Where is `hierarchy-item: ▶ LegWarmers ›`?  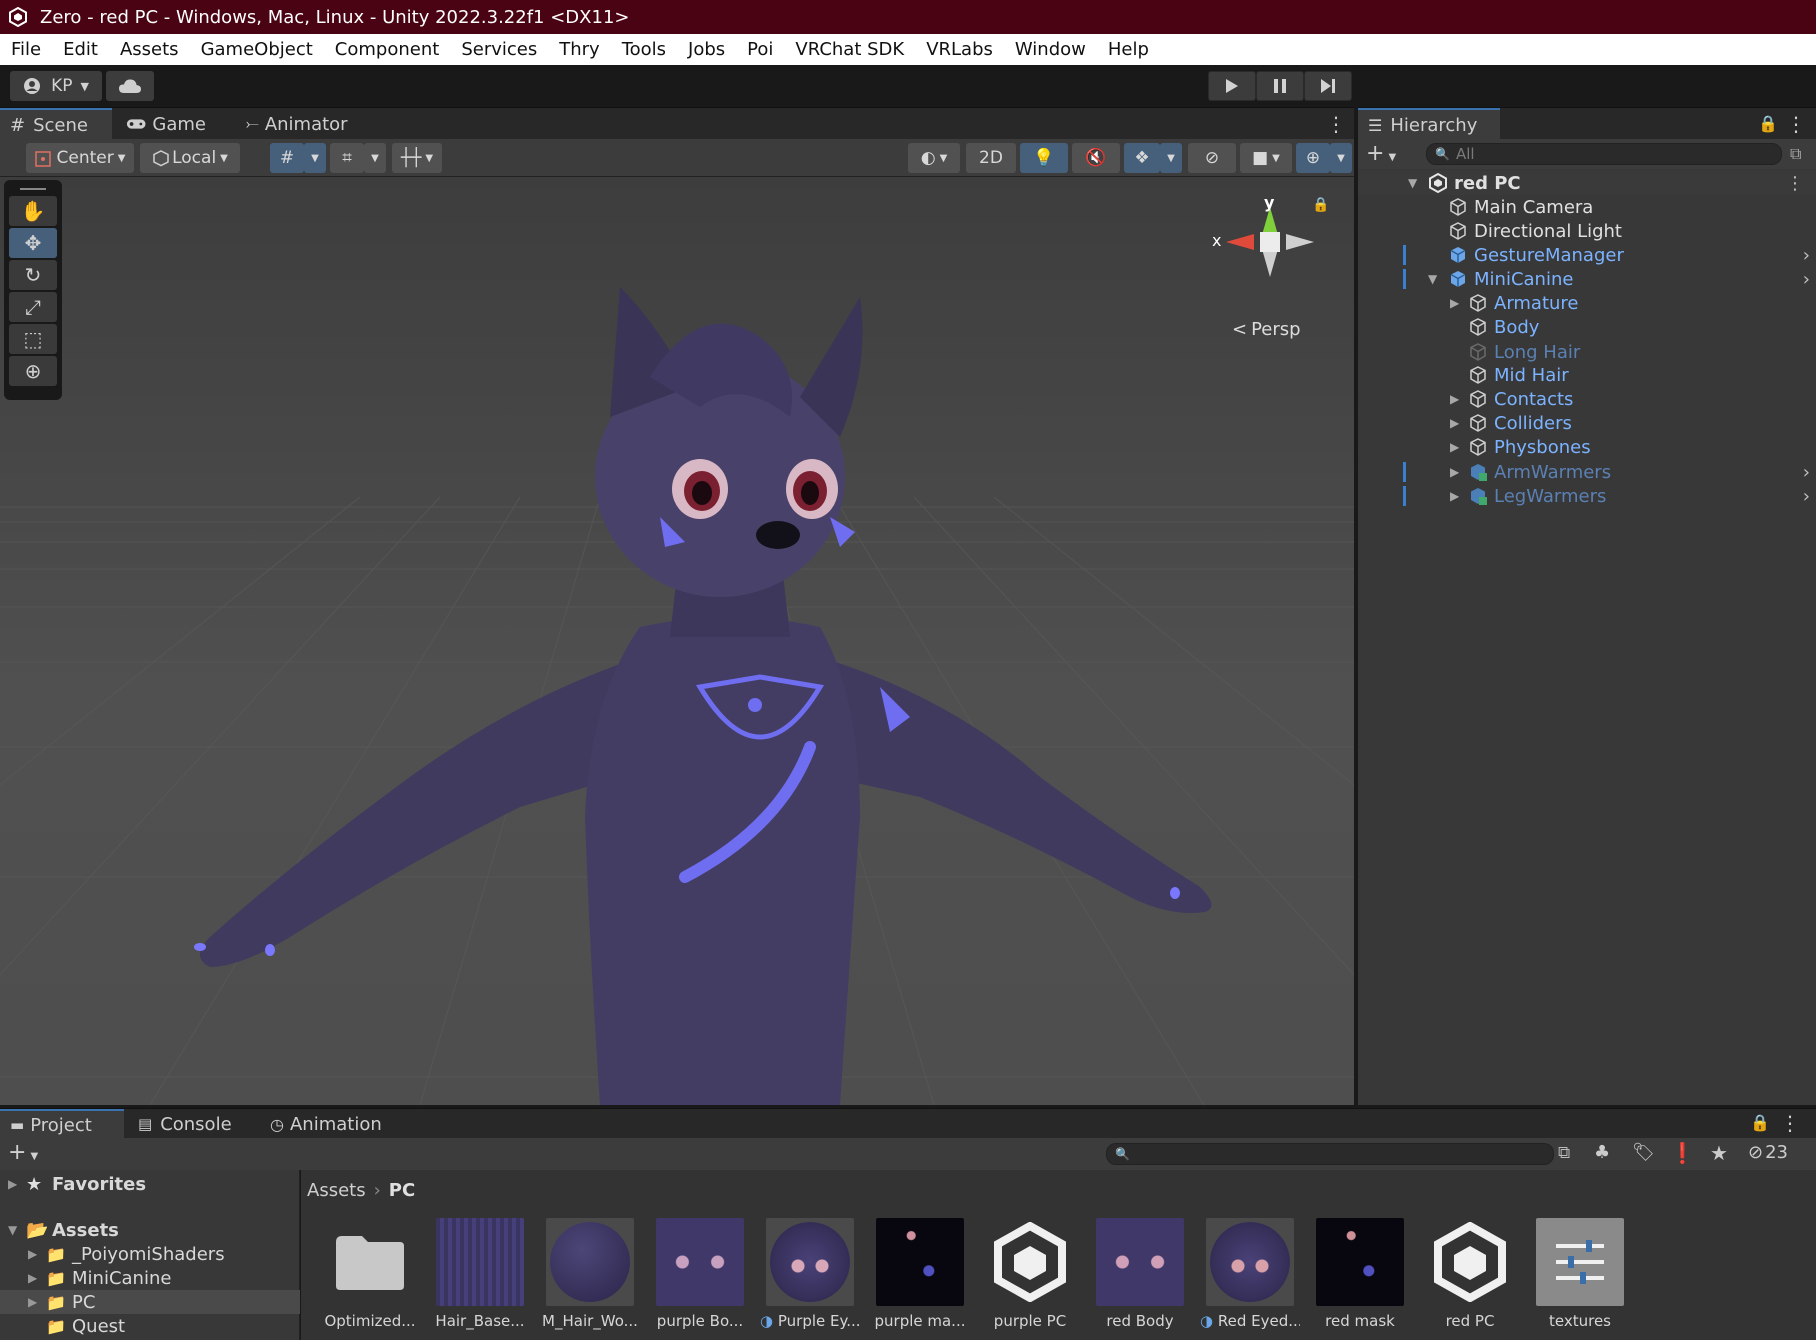 hierarchy-item: ▶ LegWarmers › is located at coordinates (1587, 496).